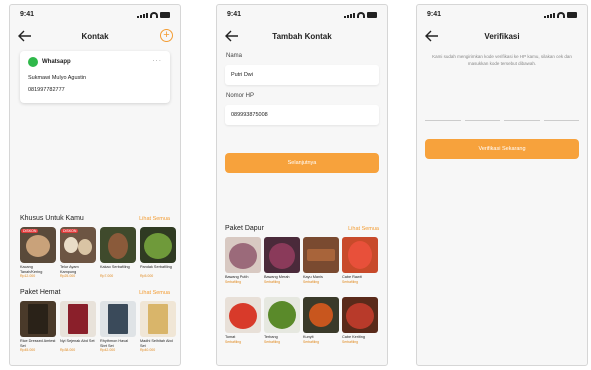 This screenshot has width=591, height=370. Describe the element at coordinates (502, 149) in the screenshot. I see `verify-button: Verifikasi Sekarang` at that location.